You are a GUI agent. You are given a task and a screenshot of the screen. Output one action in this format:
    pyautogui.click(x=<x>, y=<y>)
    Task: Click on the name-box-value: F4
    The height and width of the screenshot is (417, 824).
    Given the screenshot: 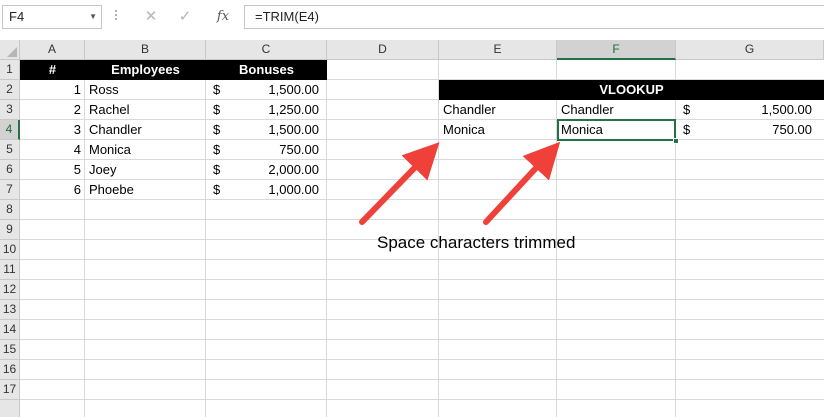 What is the action you would take?
    pyautogui.click(x=17, y=16)
    